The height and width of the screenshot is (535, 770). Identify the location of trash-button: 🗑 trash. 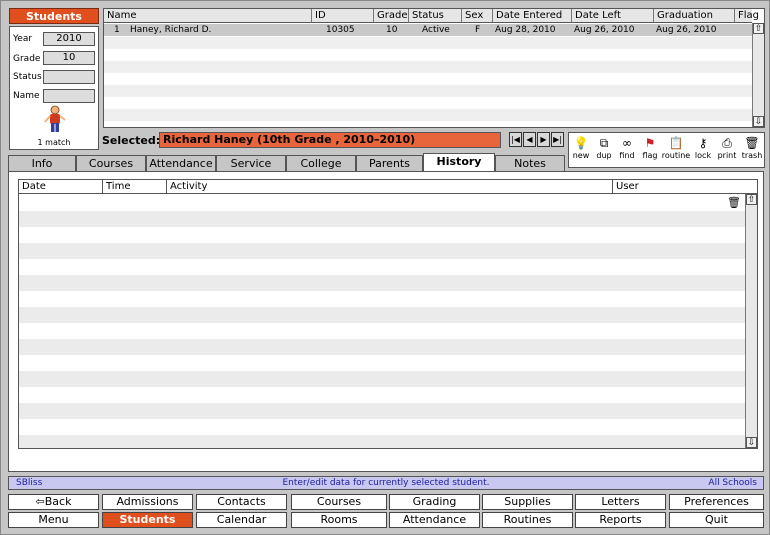
(752, 151).